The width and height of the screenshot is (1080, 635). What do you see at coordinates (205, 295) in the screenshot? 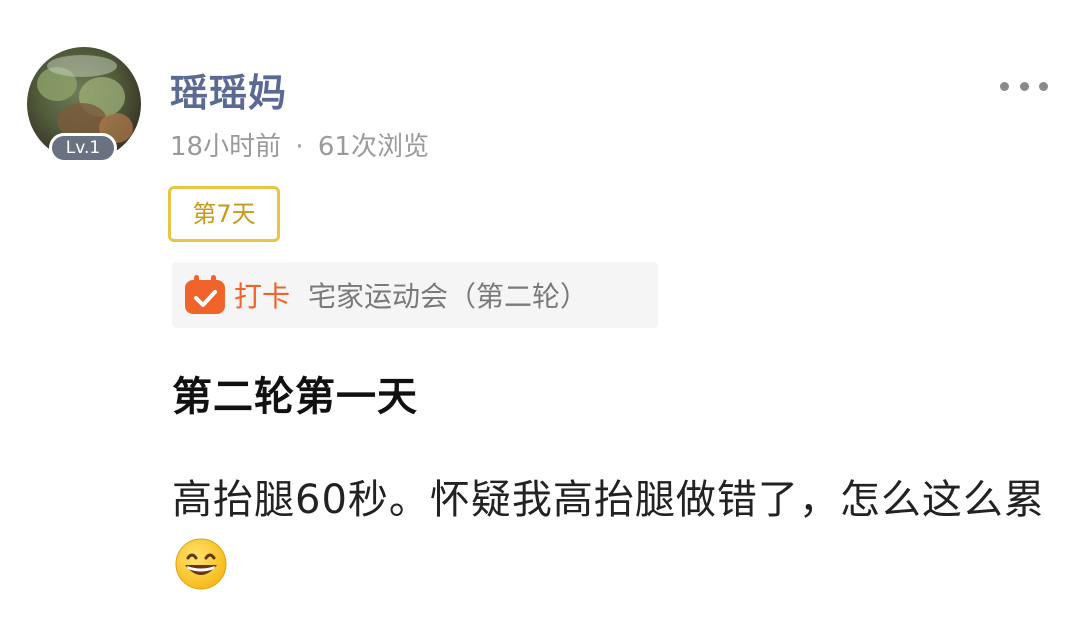
I see `calendar-check-icon` at bounding box center [205, 295].